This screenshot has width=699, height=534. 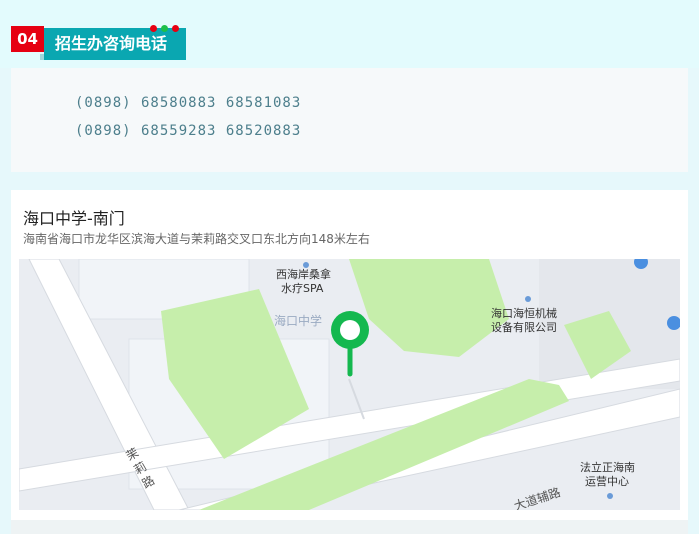 What do you see at coordinates (524, 313) in the screenshot?
I see `map-label-machine-1: 海口海恒机械` at bounding box center [524, 313].